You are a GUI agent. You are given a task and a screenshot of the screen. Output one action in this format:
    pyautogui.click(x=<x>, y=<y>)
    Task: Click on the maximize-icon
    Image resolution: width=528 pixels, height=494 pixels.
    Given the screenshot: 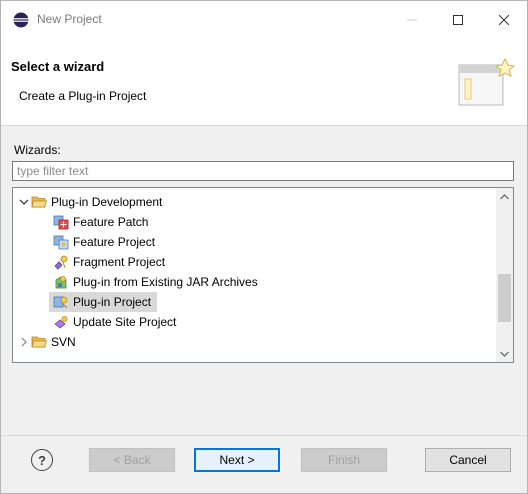 What is the action you would take?
    pyautogui.click(x=458, y=20)
    